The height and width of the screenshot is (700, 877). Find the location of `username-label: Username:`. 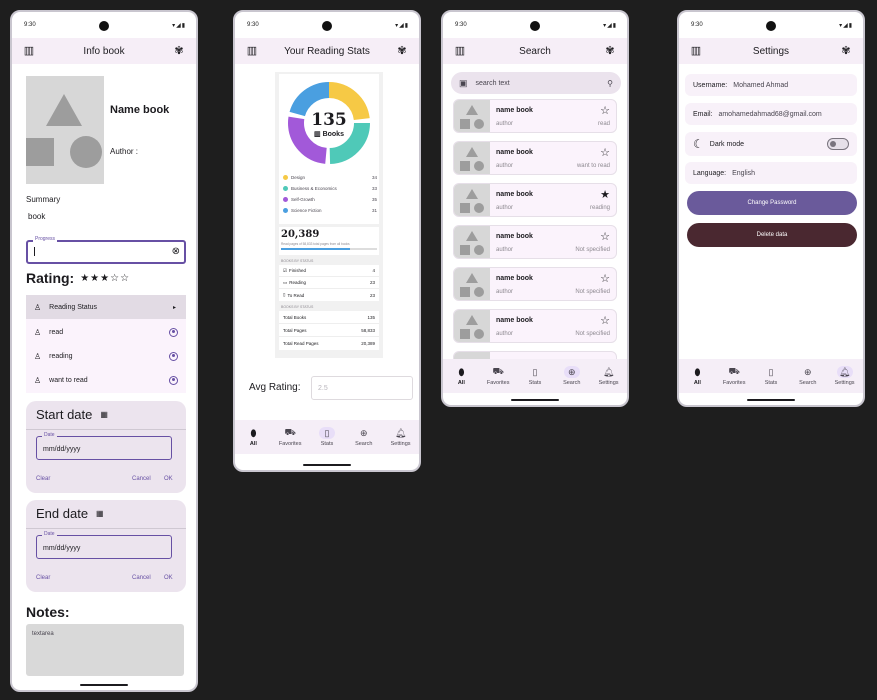

username-label: Username: is located at coordinates (710, 85).